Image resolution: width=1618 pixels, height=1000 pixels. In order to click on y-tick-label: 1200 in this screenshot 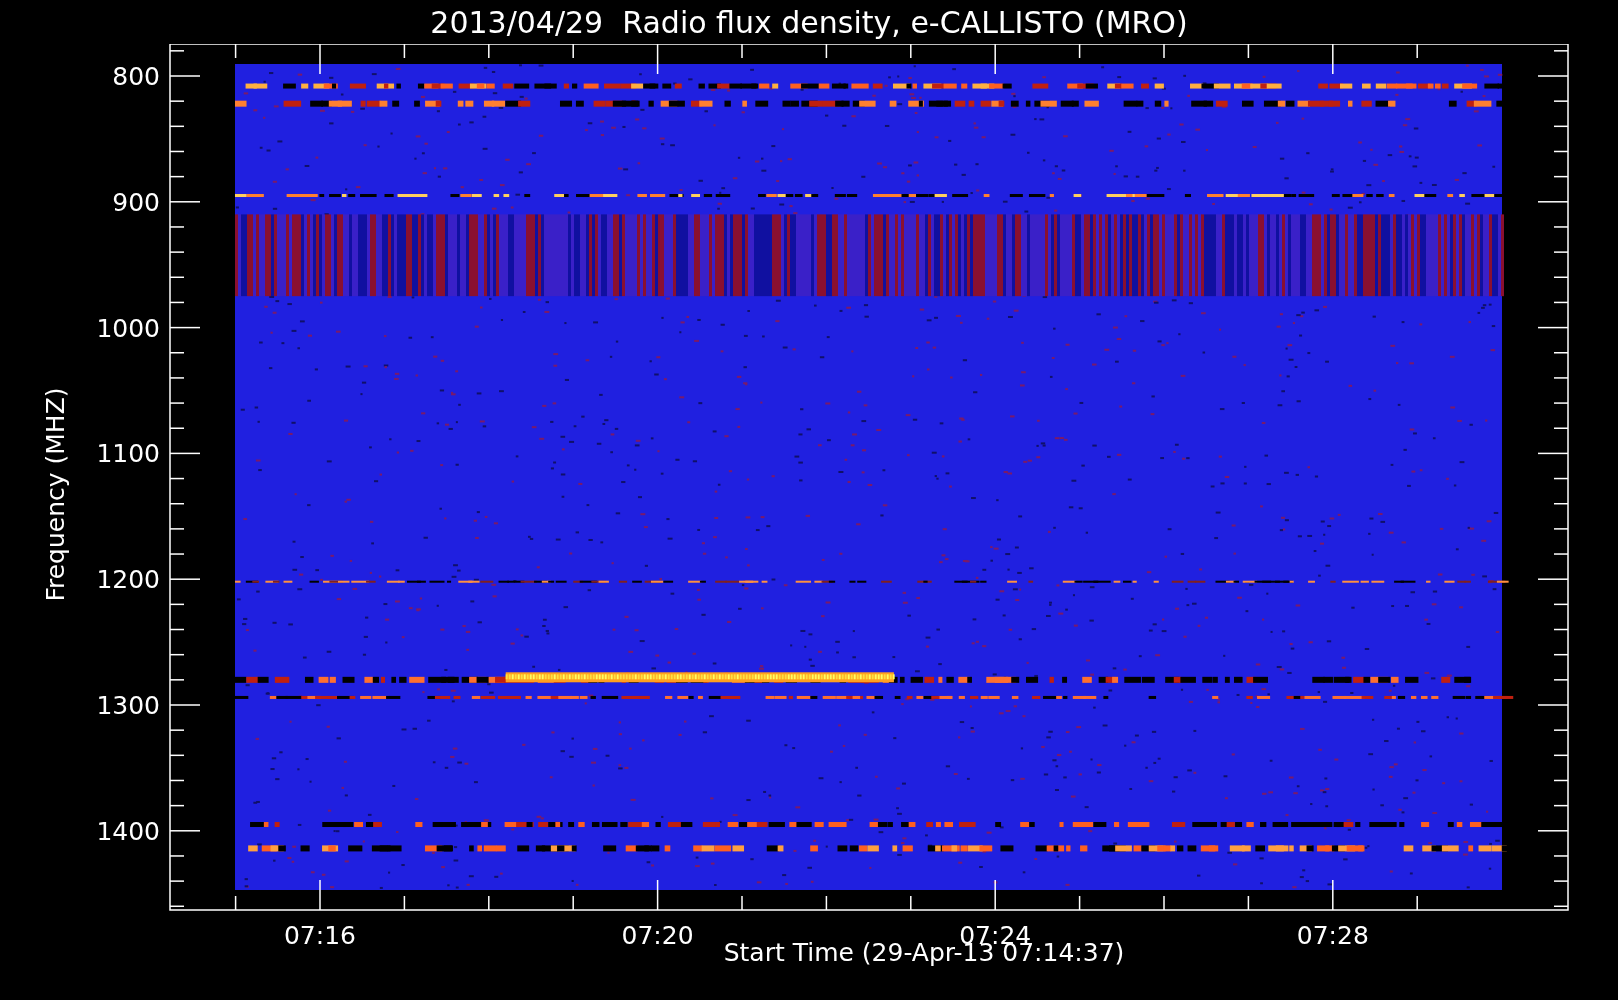, I will do `click(128, 580)`.